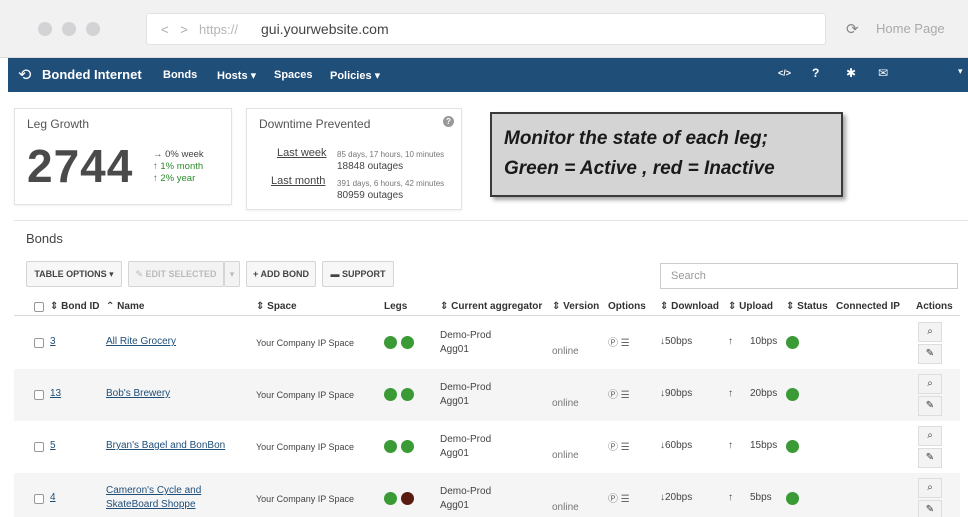 The height and width of the screenshot is (517, 968). I want to click on bond-id-link: 13, so click(55, 393).